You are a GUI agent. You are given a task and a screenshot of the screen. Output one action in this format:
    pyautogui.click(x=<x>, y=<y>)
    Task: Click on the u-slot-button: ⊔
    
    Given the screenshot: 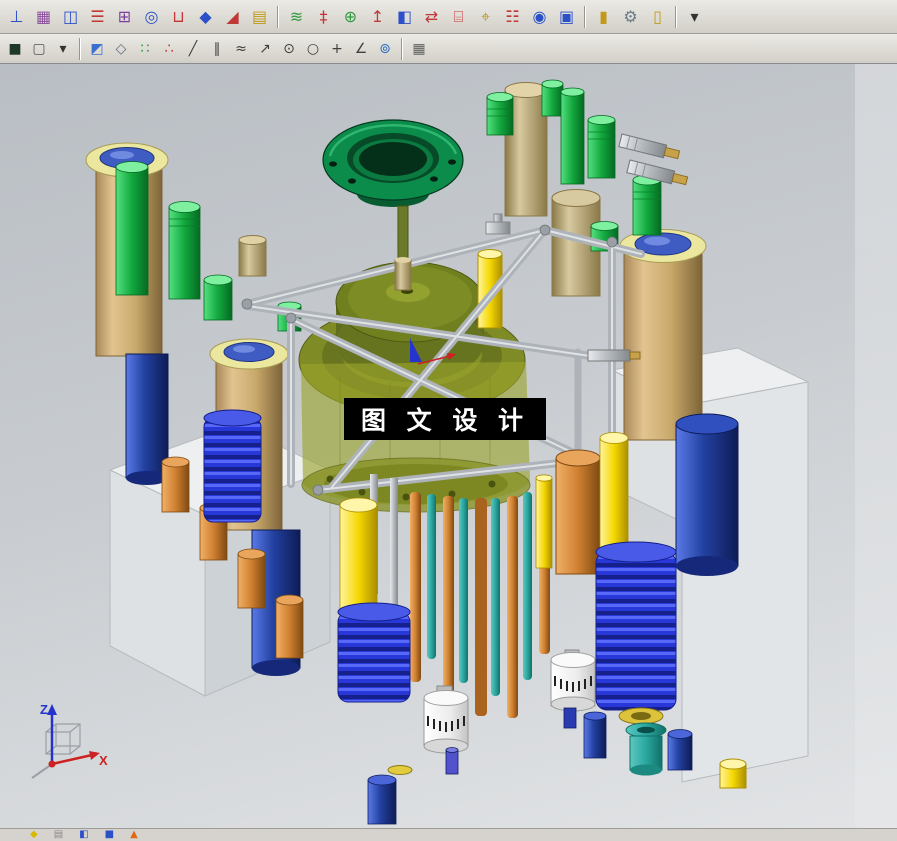 What is the action you would take?
    pyautogui.click(x=178, y=17)
    